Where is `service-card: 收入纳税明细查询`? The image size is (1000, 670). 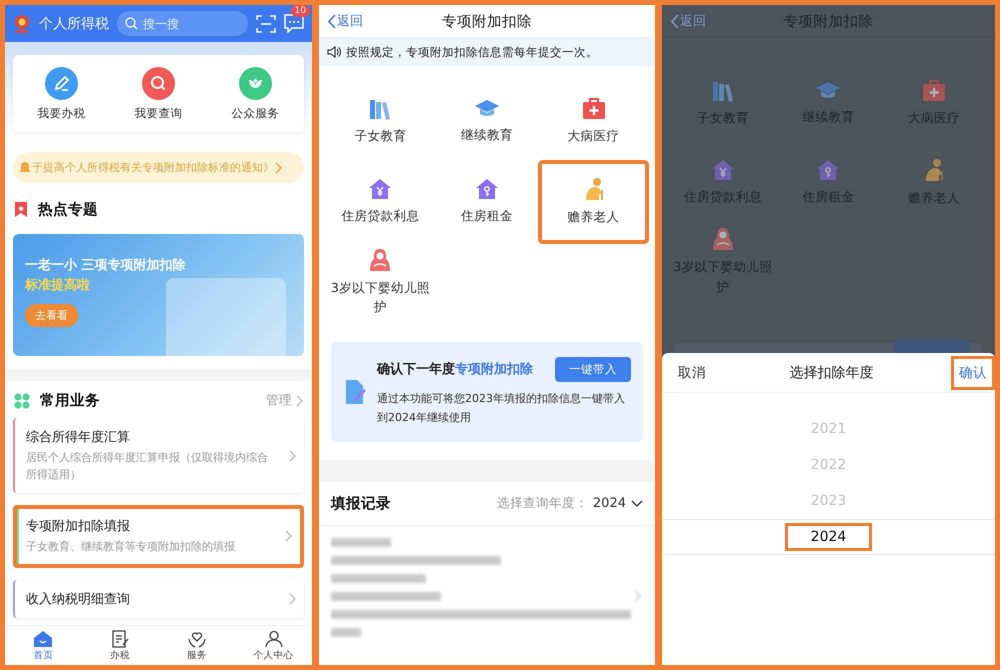
service-card: 收入纳税明细查询 is located at coordinates (158, 599).